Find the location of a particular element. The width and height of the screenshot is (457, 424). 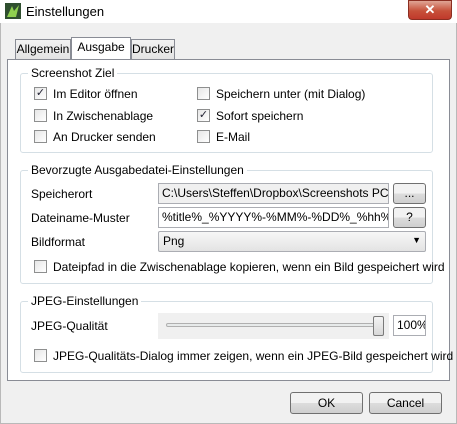

tab-ausgabe: Ausgabe is located at coordinates (101, 48).